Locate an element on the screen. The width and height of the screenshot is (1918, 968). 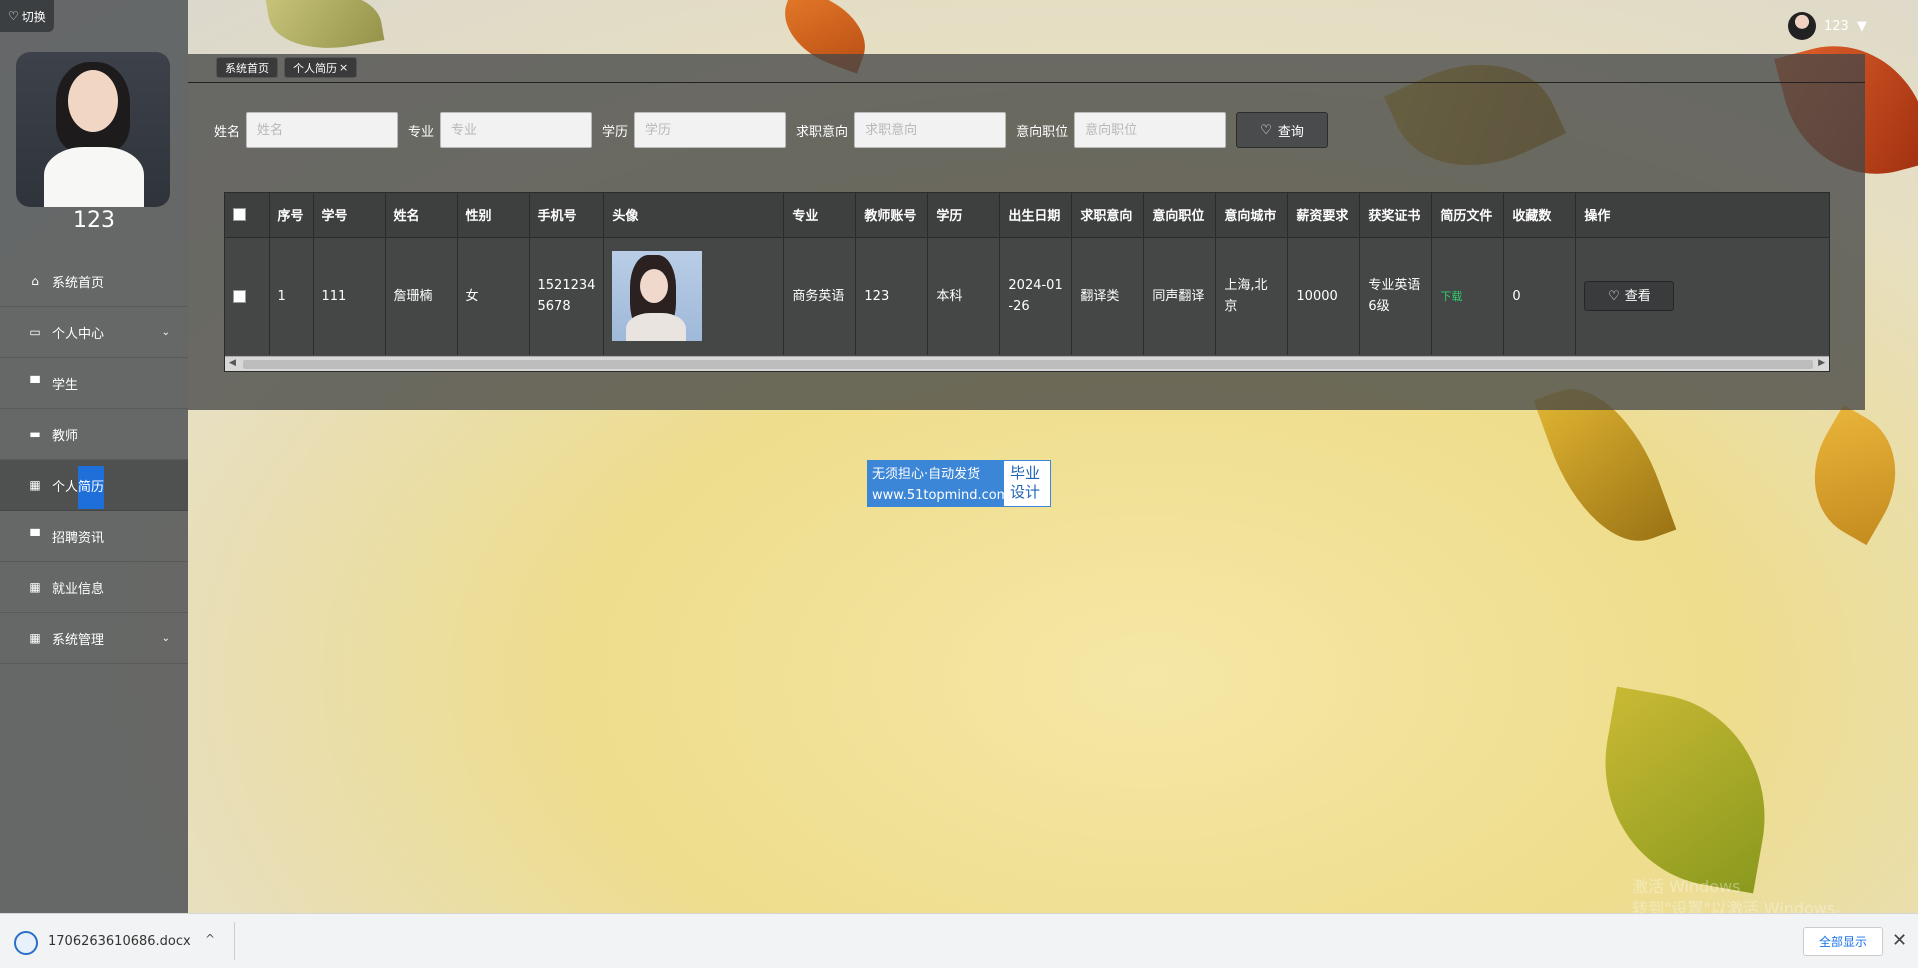
home-icon: ⌂ is located at coordinates (35, 281).